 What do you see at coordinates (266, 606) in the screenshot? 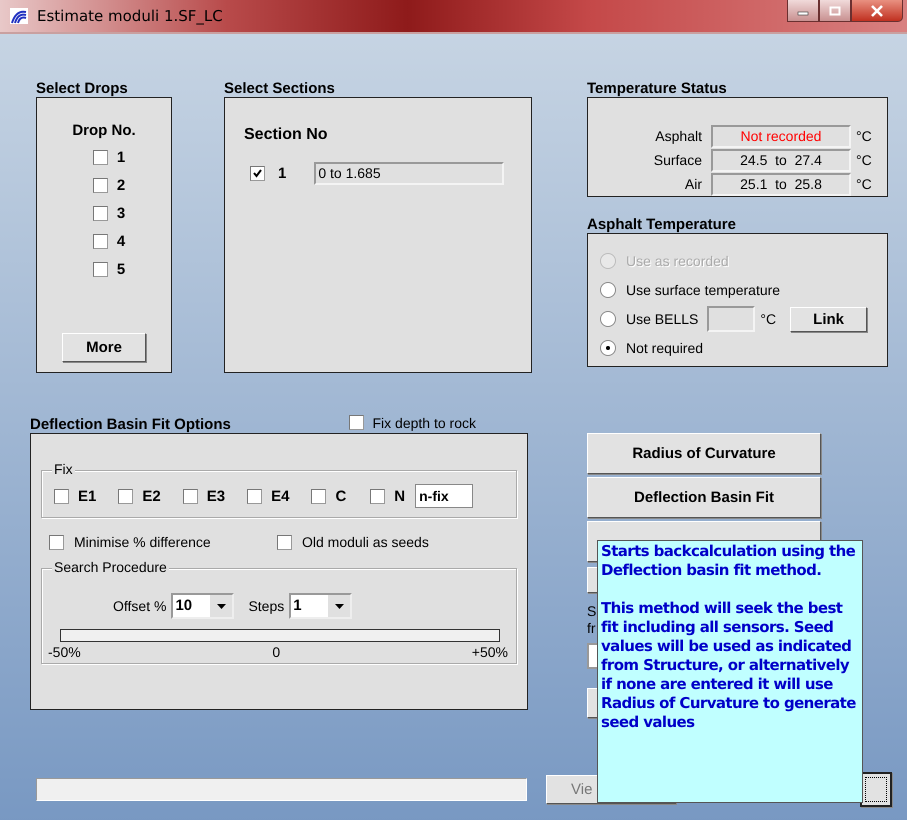
I see `steps-label: Steps` at bounding box center [266, 606].